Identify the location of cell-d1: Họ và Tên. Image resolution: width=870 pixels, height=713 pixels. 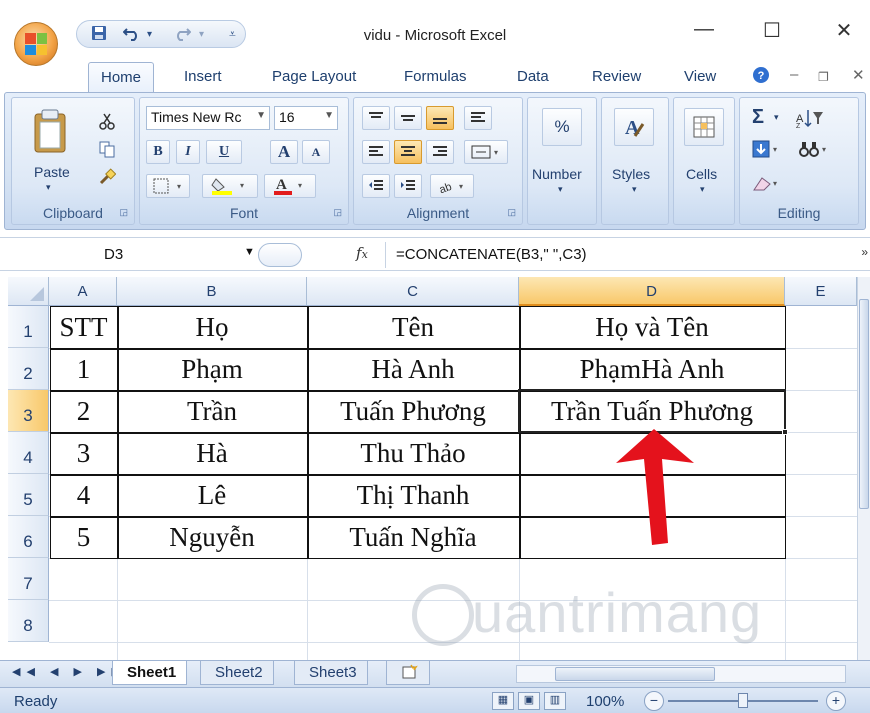
(652, 327).